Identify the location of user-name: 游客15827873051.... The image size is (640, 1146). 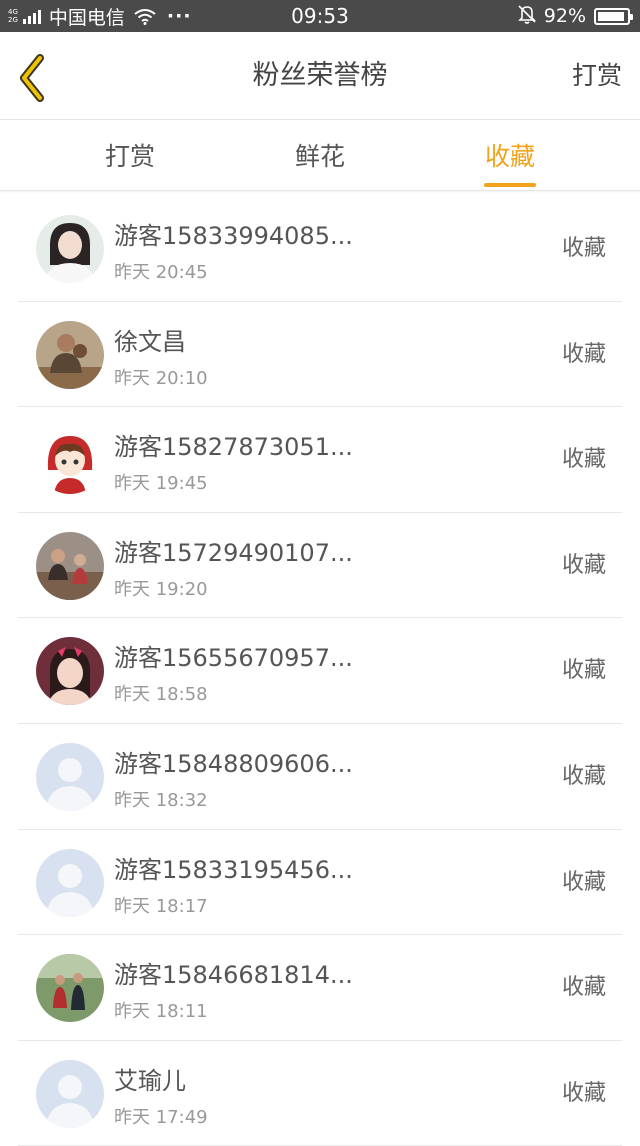
(233, 447).